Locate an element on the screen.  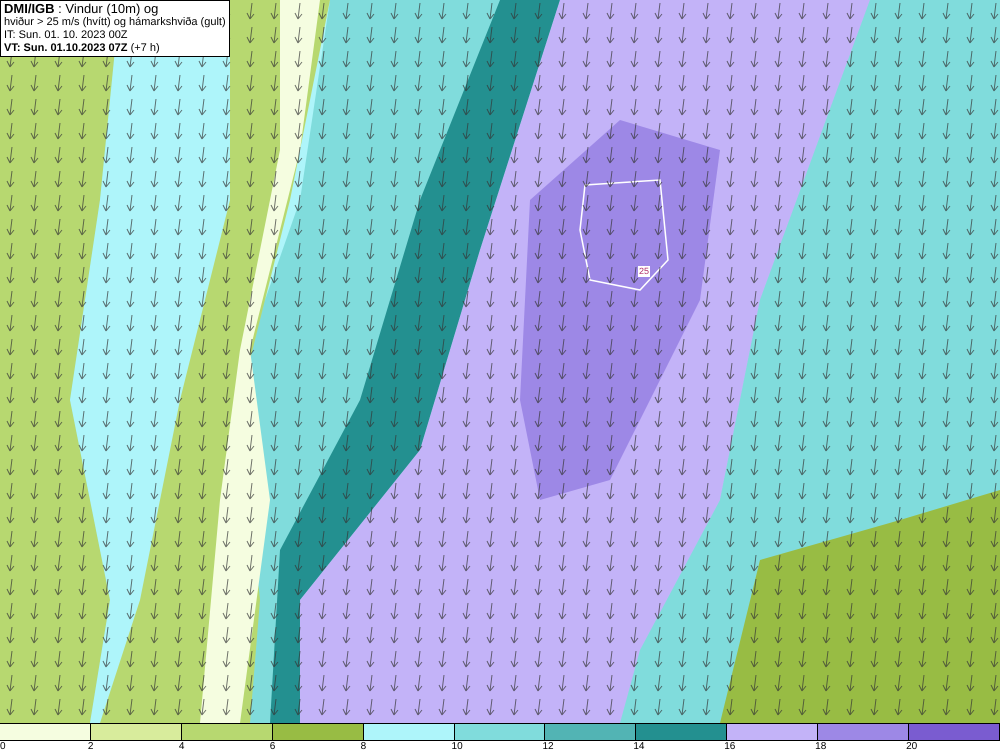
tick-label: 8 is located at coordinates (363, 747).